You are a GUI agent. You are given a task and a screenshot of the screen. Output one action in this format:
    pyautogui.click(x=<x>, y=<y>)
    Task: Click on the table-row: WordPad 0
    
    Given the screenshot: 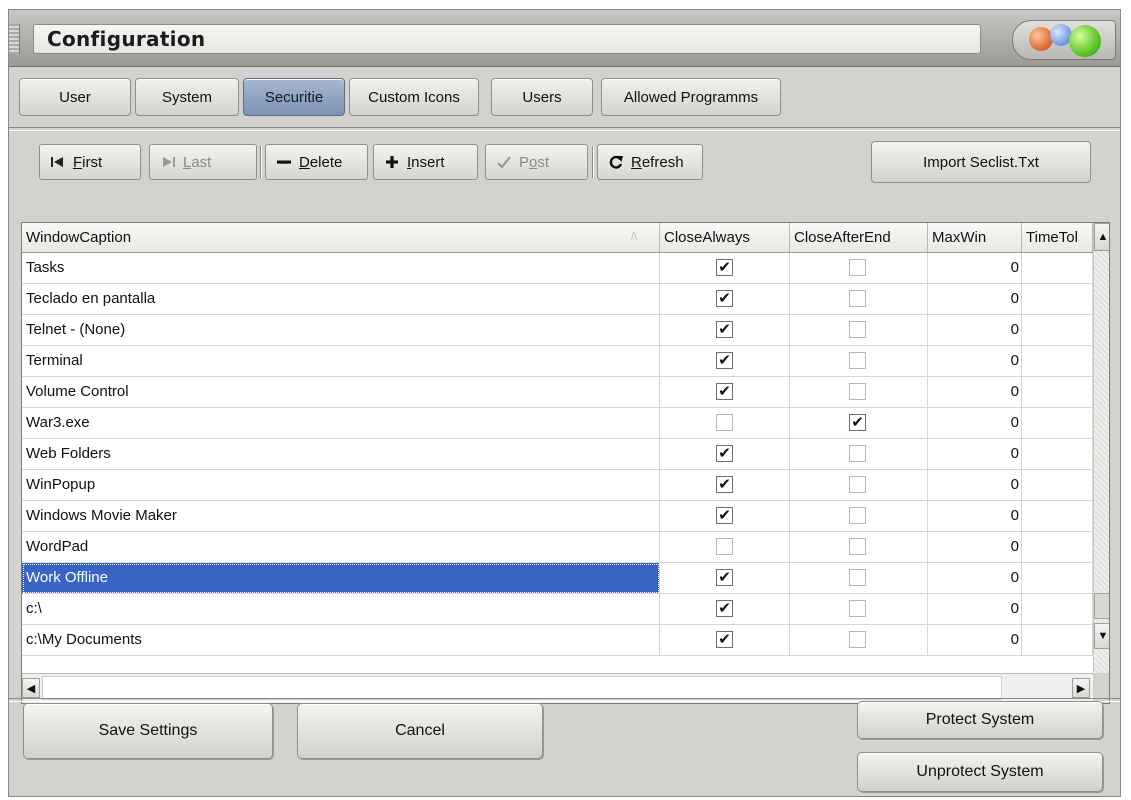 What is the action you would take?
    pyautogui.click(x=557, y=547)
    